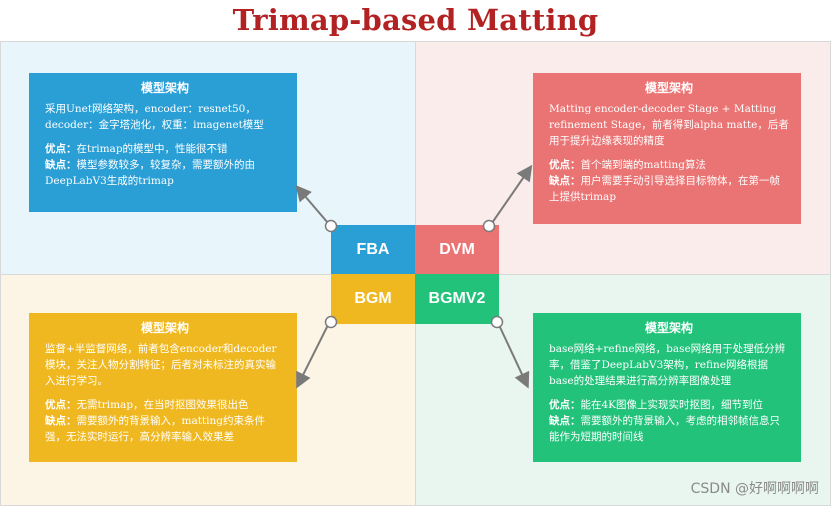 The width and height of the screenshot is (831, 506). I want to click on connector-dot-bgm, so click(331, 322).